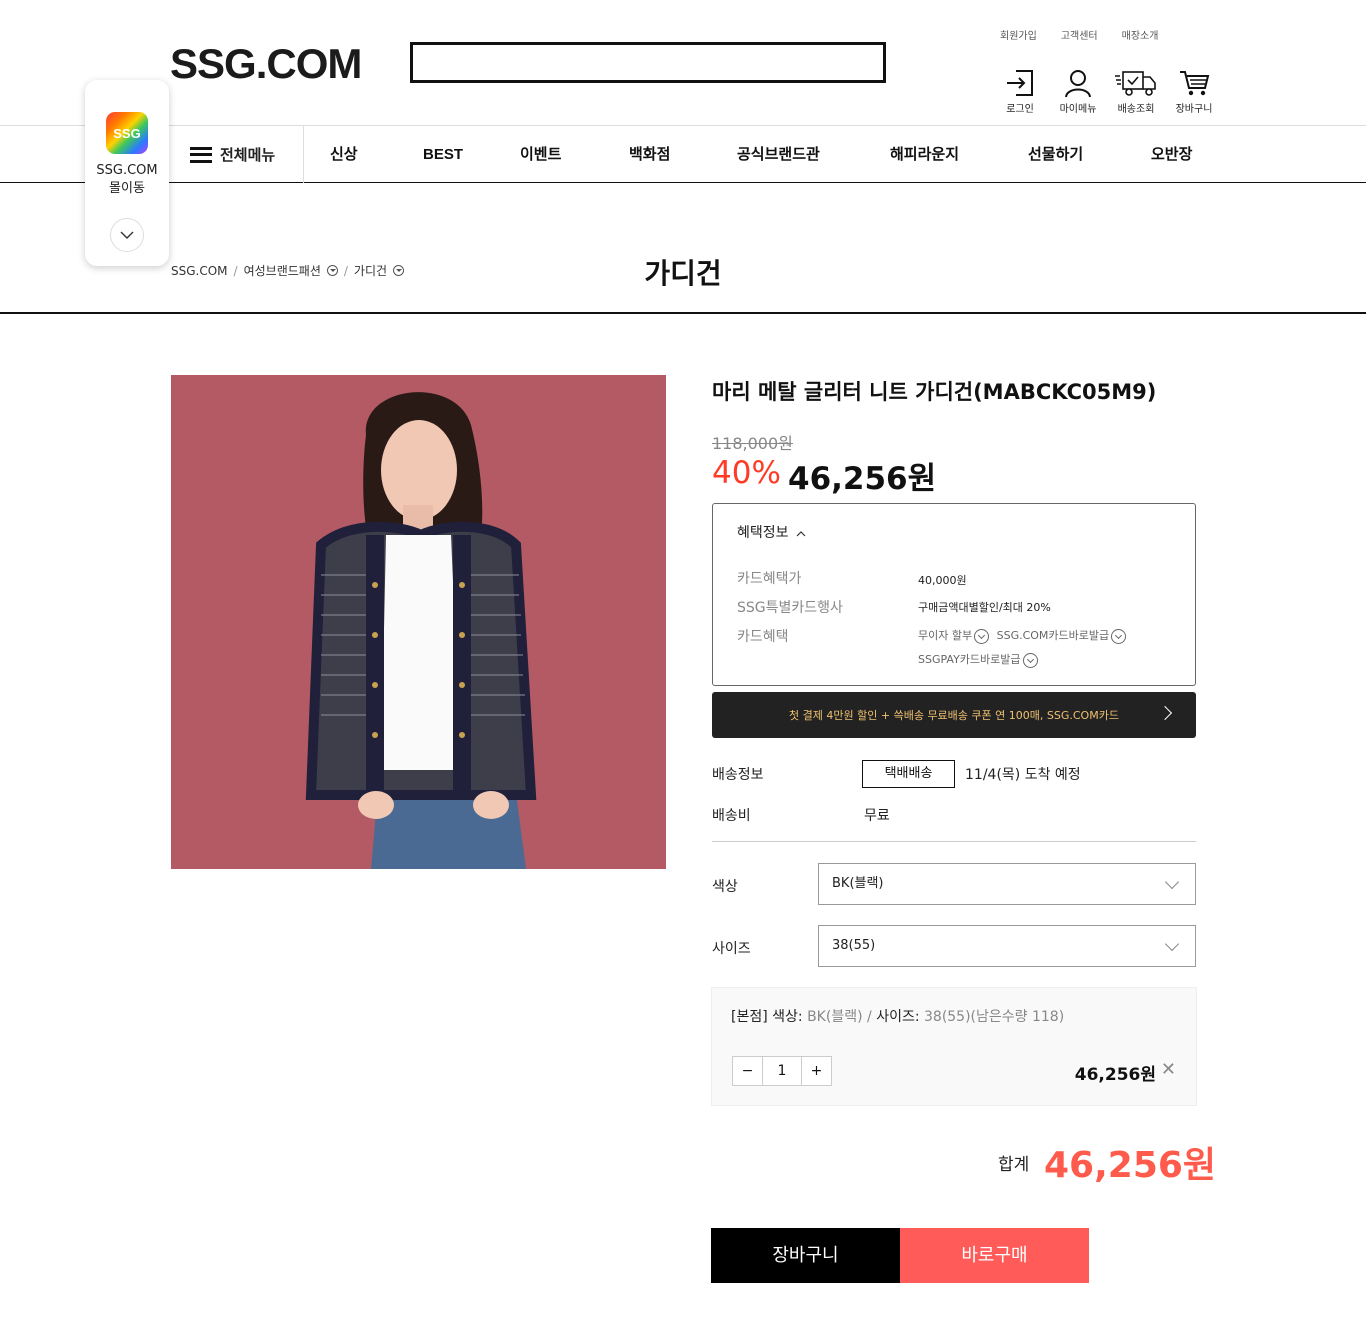 The image size is (1366, 1342). I want to click on nav-item-event: 이벤트, so click(540, 154).